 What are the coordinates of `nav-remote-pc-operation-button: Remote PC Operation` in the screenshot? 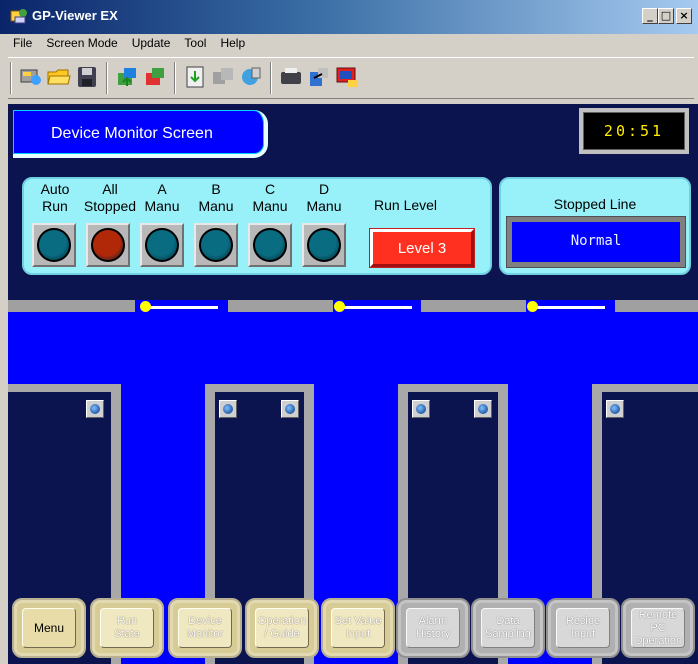 It's located at (658, 628).